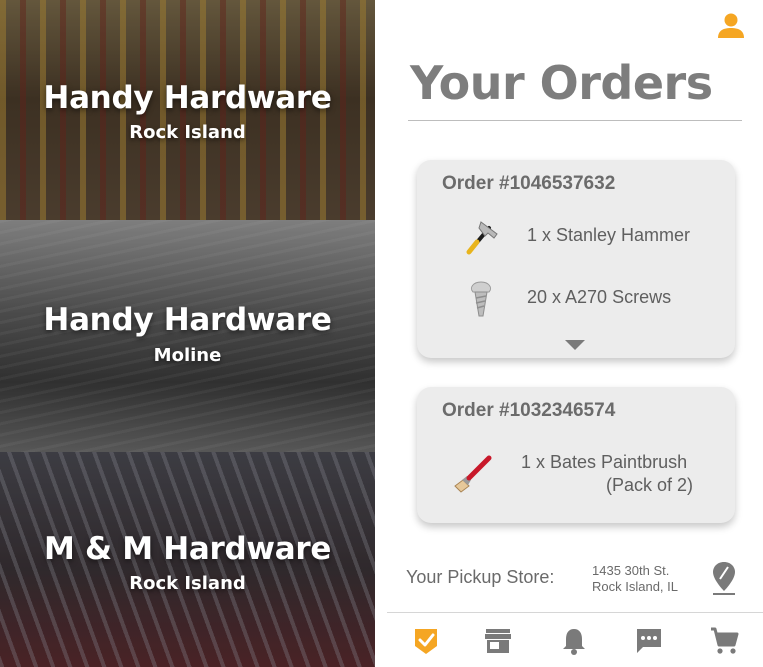  Describe the element at coordinates (650, 485) in the screenshot. I see `order-item-subtext: (Pack of 2)` at that location.